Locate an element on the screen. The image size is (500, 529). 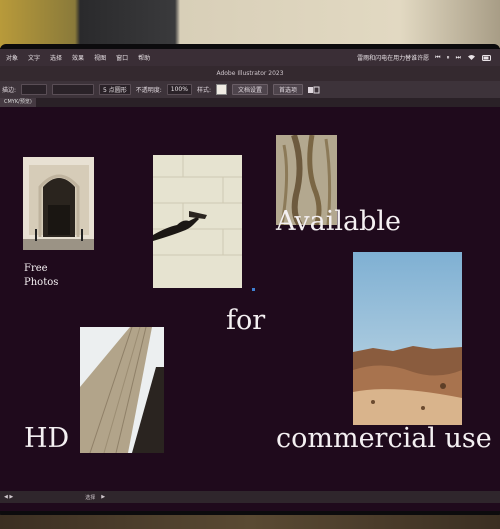
desert-landscape-image is located at coordinates (407, 338).